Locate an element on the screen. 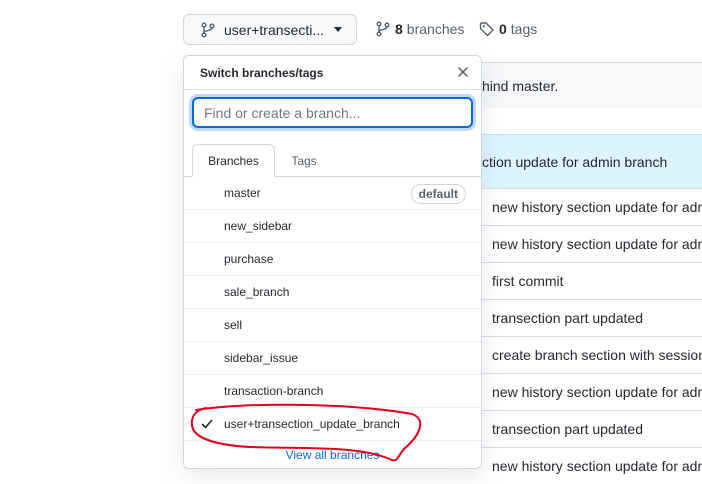  branch-filter-input is located at coordinates (332, 112).